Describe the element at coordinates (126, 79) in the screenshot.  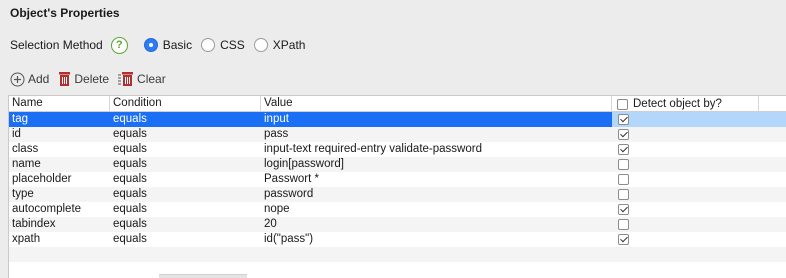
I see `clear-list-icon` at that location.